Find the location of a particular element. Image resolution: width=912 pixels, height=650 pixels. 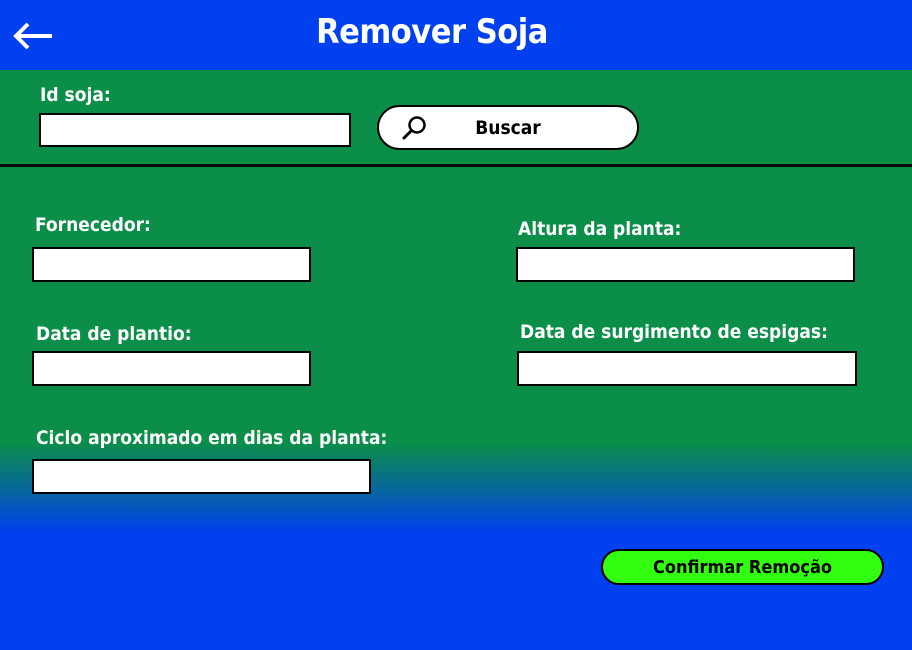

buscar-button: Buscar is located at coordinates (508, 127).